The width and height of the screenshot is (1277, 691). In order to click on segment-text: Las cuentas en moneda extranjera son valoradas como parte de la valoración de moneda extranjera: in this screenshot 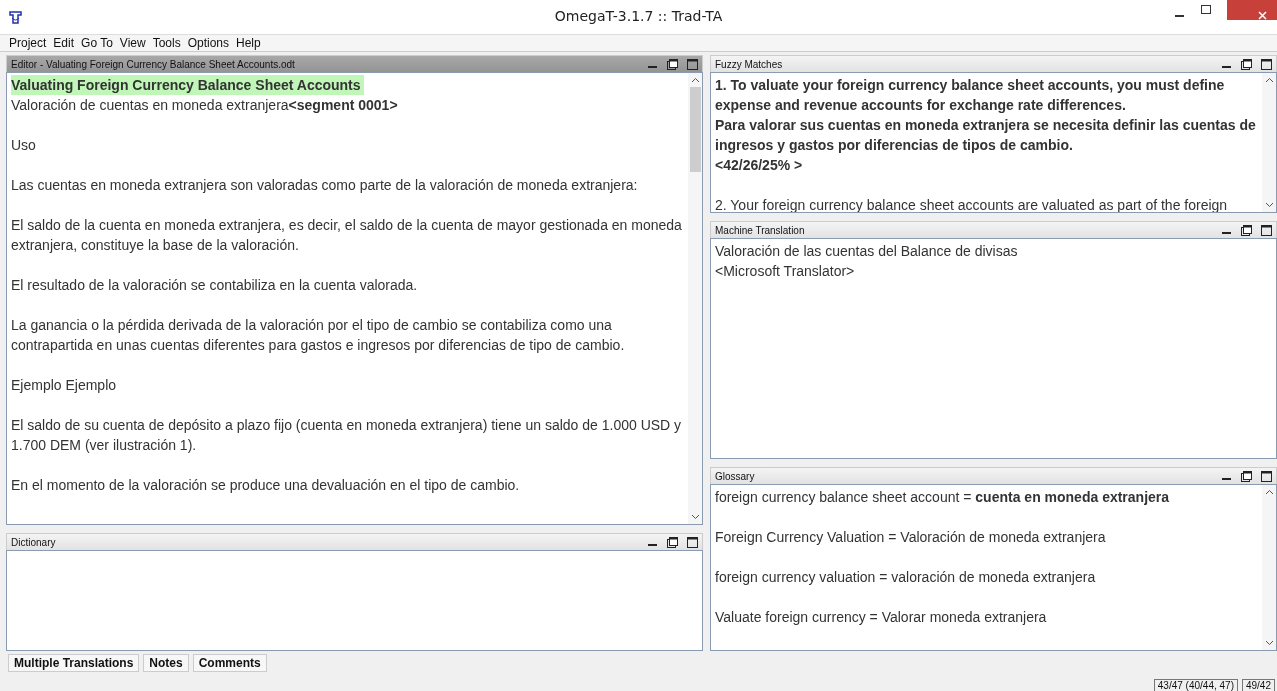, I will do `click(347, 185)`.